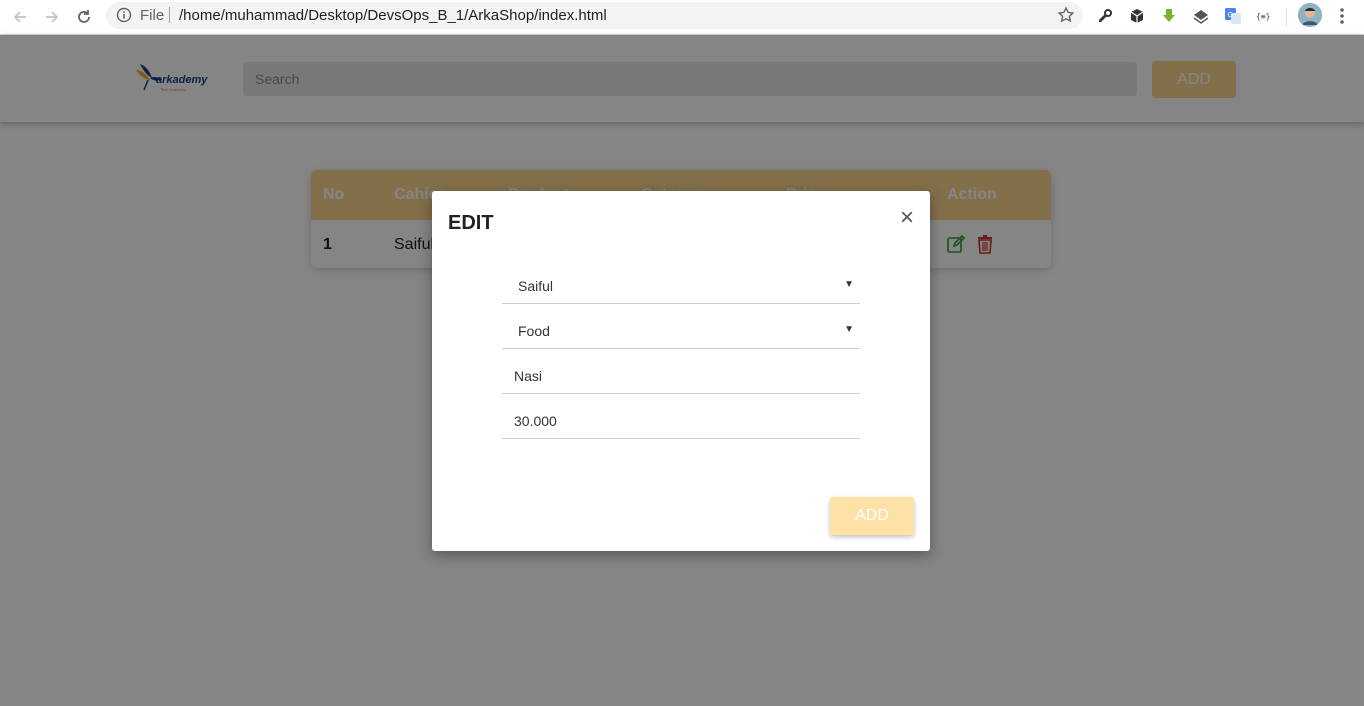 The image size is (1364, 706). What do you see at coordinates (1230, 15) in the screenshot?
I see `svg-text: G` at bounding box center [1230, 15].